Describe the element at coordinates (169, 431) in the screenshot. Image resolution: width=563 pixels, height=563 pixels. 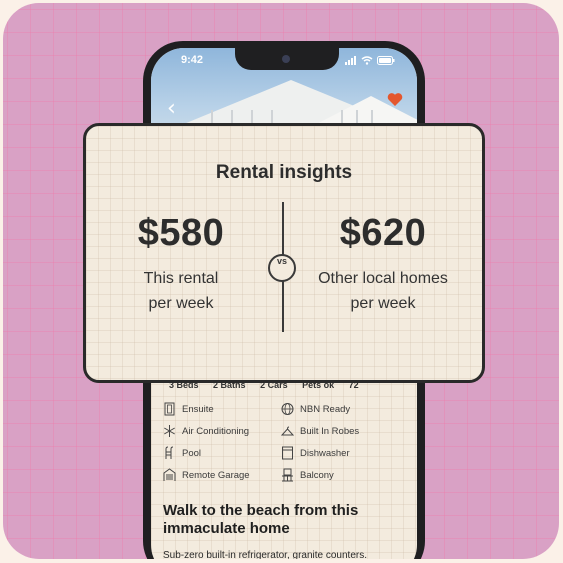
I see `snowflake-icon` at that location.